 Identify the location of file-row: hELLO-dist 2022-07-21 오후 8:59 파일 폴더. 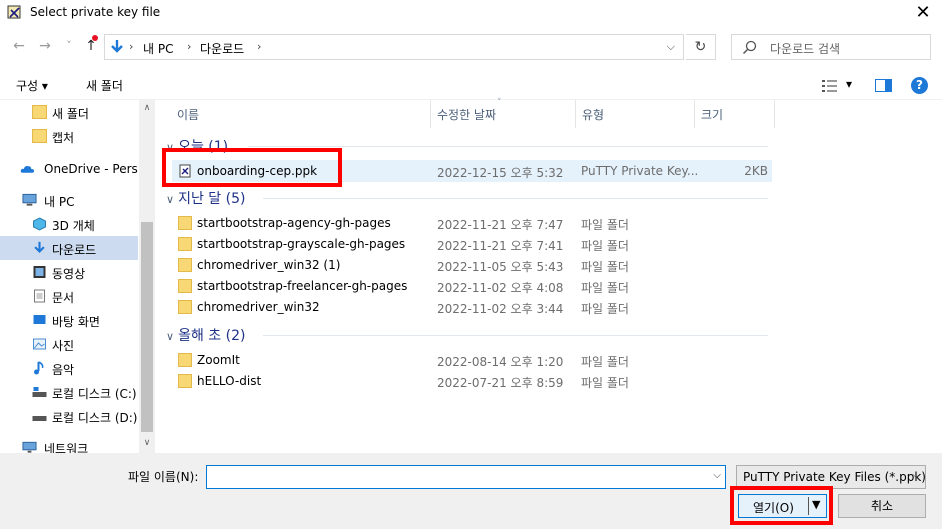
(472, 381).